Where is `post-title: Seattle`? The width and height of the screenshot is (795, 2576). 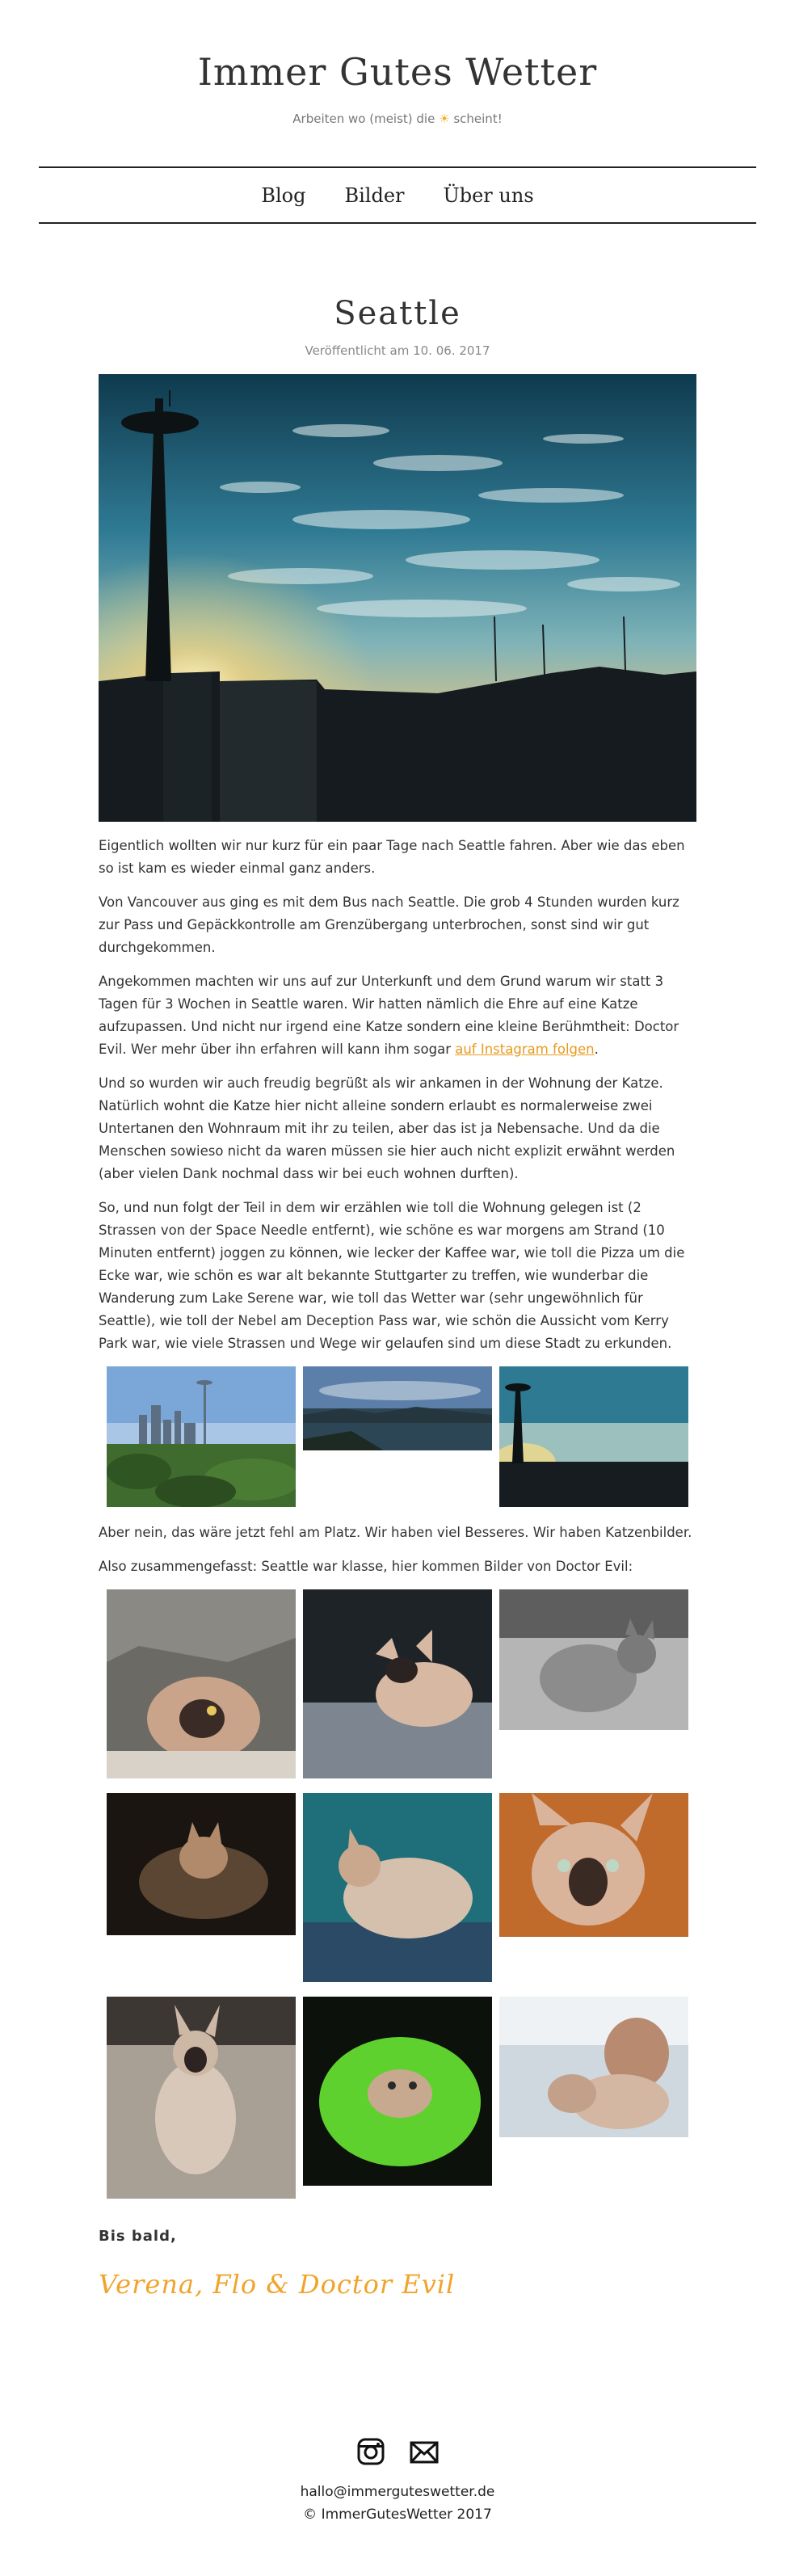 post-title: Seattle is located at coordinates (397, 313).